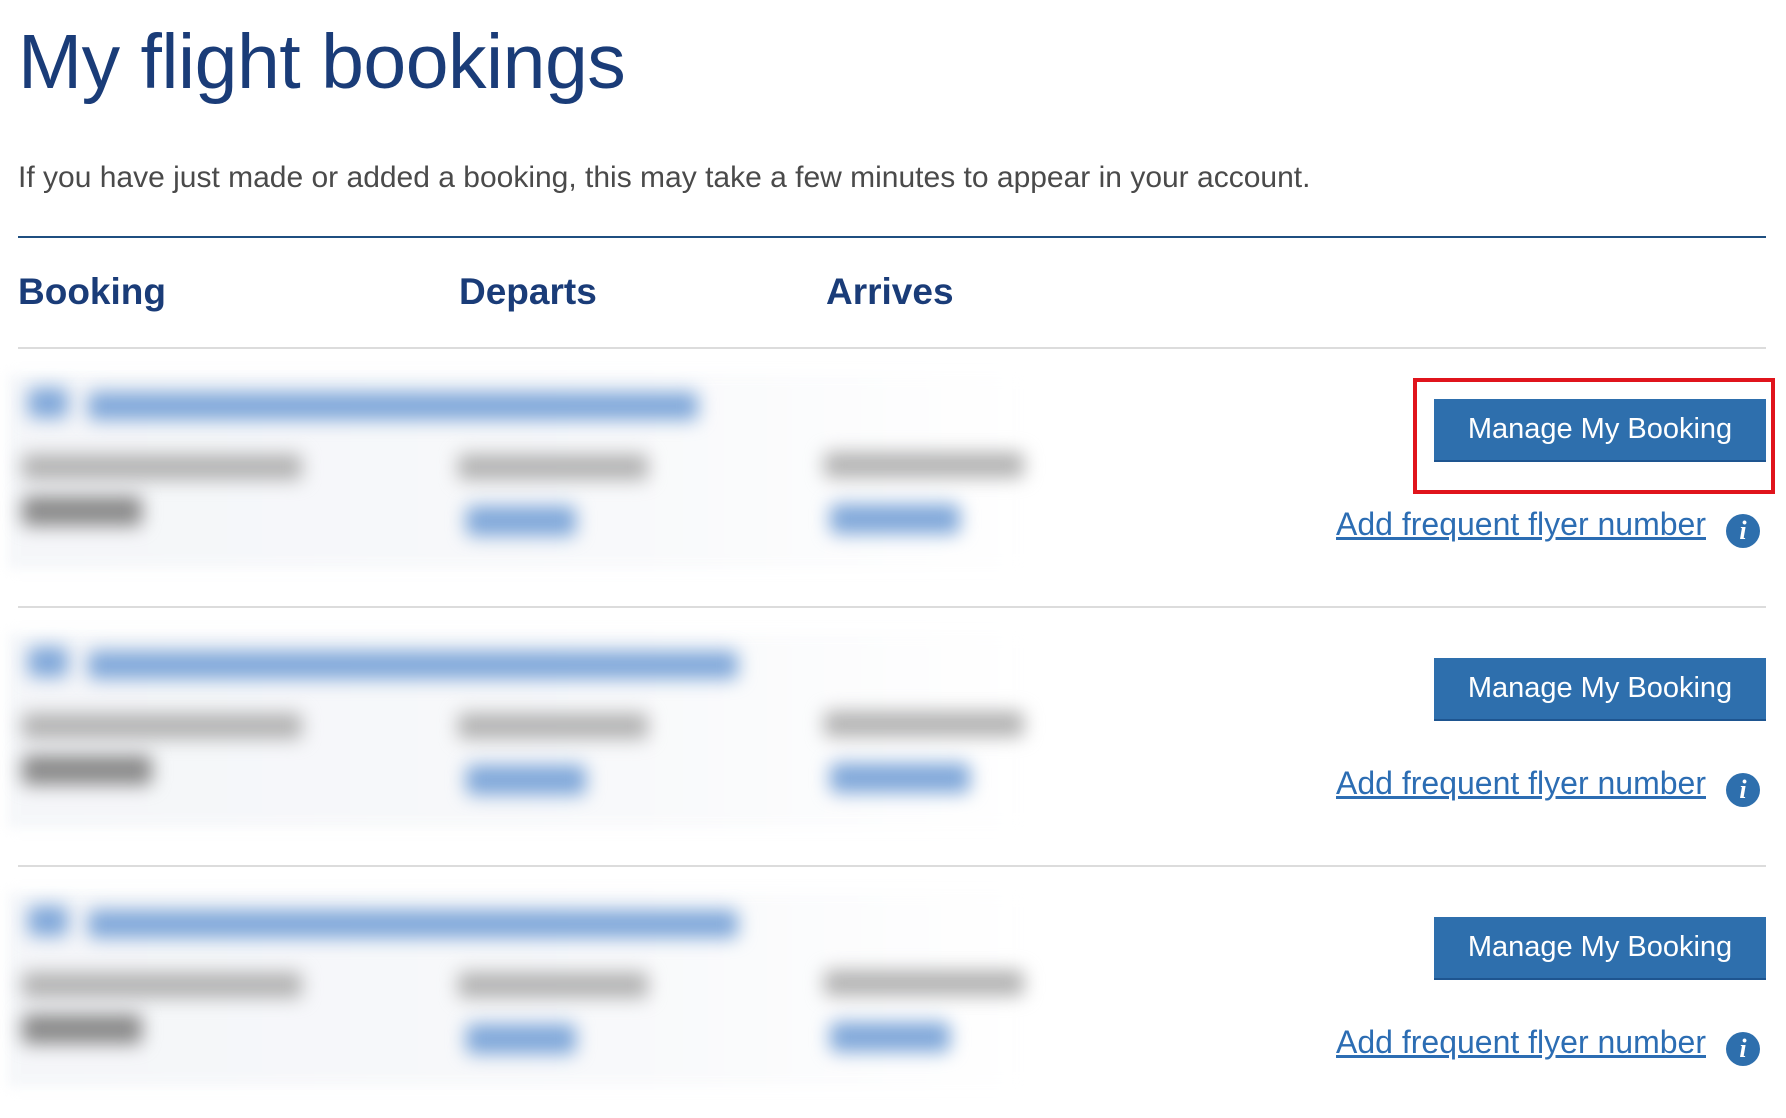 This screenshot has height=1118, width=1786. Describe the element at coordinates (528, 291) in the screenshot. I see `column-header-departs: Departs` at that location.